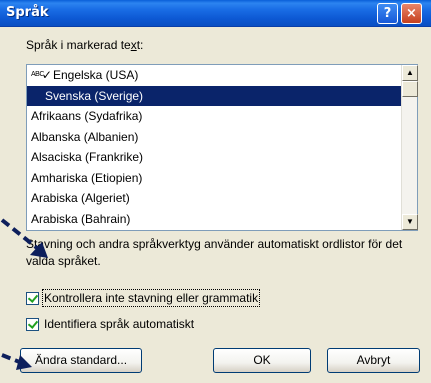 The image size is (431, 383). What do you see at coordinates (87, 157) in the screenshot?
I see `list-item-label: Alsaciska (Frankrike)` at bounding box center [87, 157].